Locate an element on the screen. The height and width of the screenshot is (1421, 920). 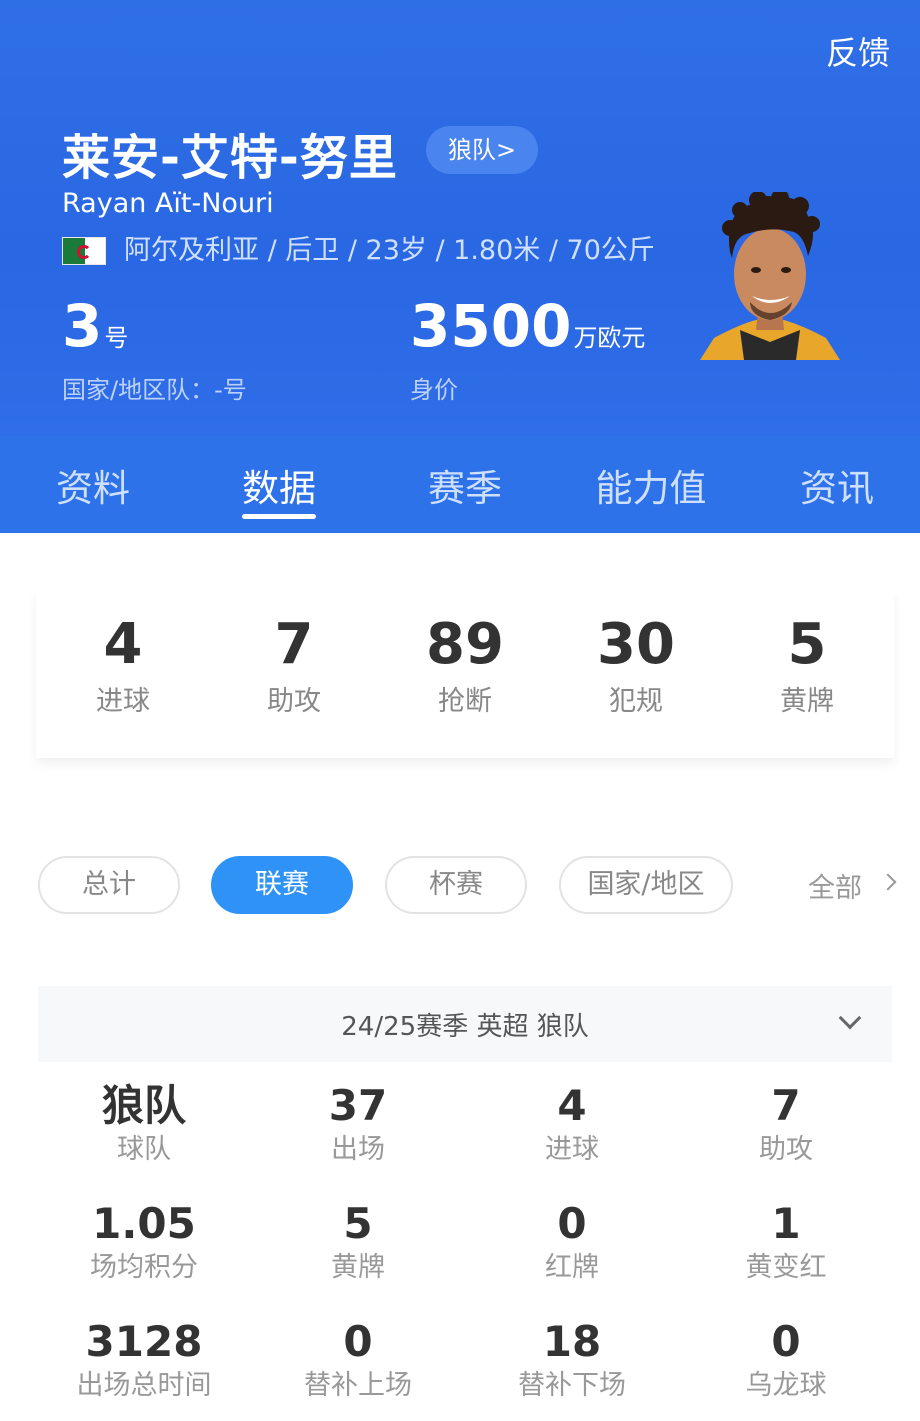
stat-label: 替补下场 is located at coordinates (572, 1385).